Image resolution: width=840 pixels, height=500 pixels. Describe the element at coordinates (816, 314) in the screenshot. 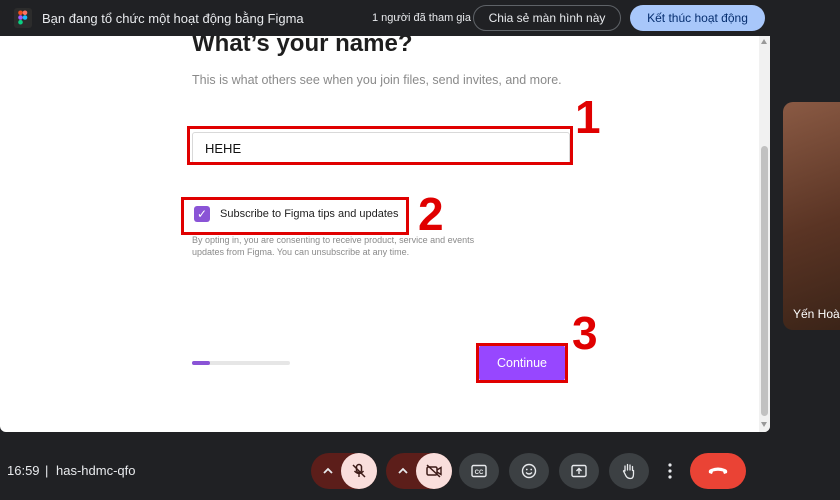

I see `participant-name: Yến Hoà` at that location.